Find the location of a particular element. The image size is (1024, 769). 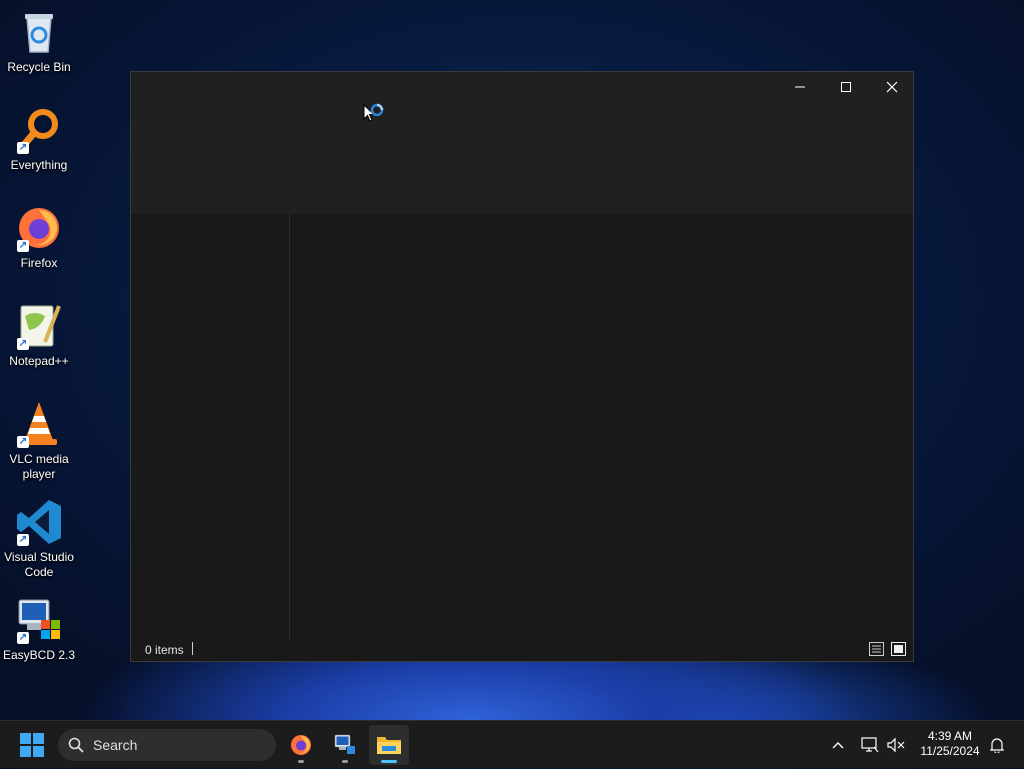

maximize-button is located at coordinates (846, 87).